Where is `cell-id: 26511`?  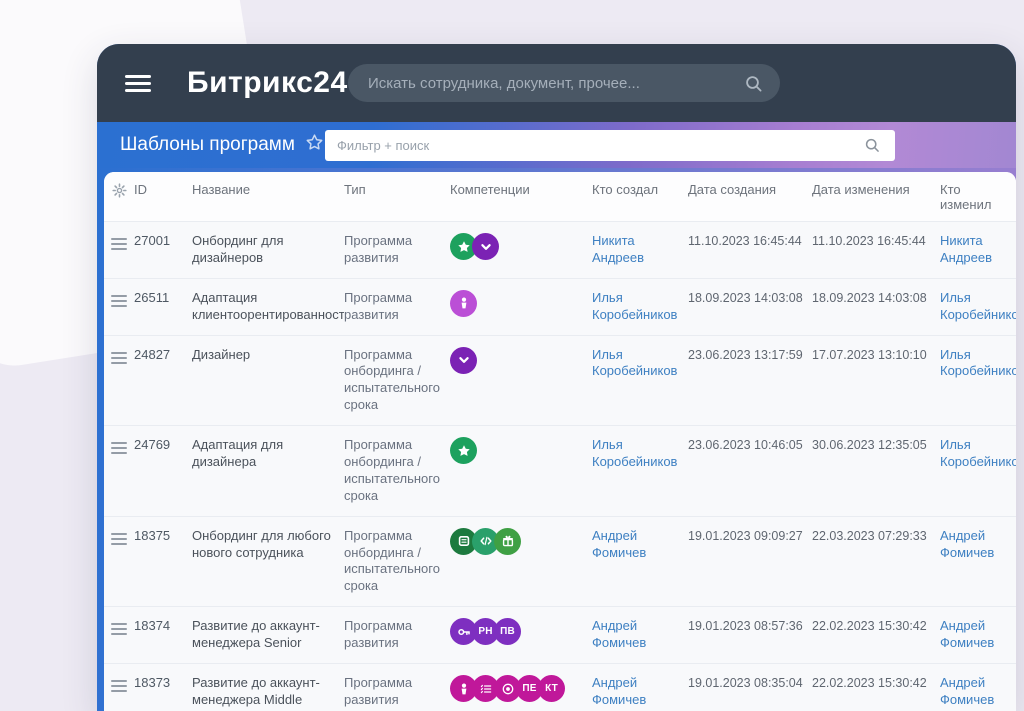
cell-id: 26511 is located at coordinates (152, 297).